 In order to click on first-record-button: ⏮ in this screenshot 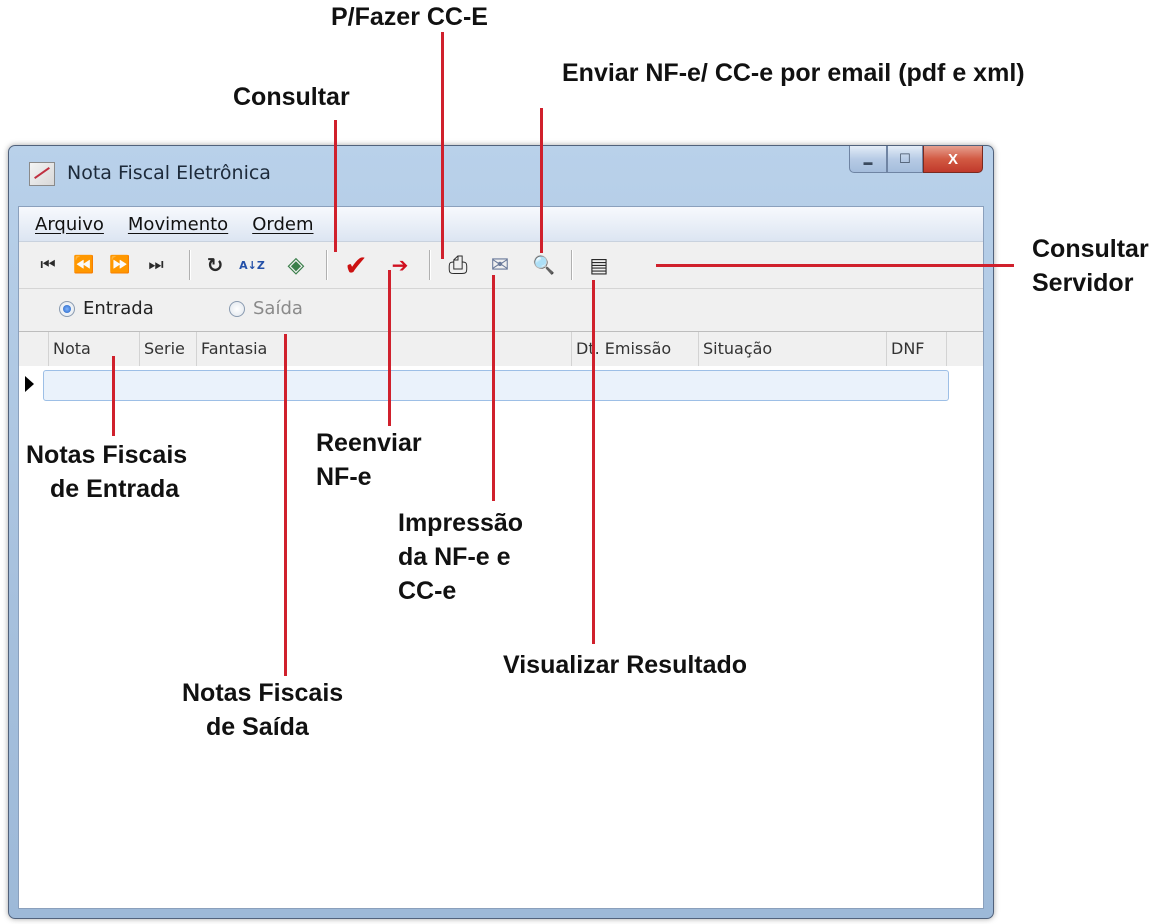, I will do `click(48, 265)`.